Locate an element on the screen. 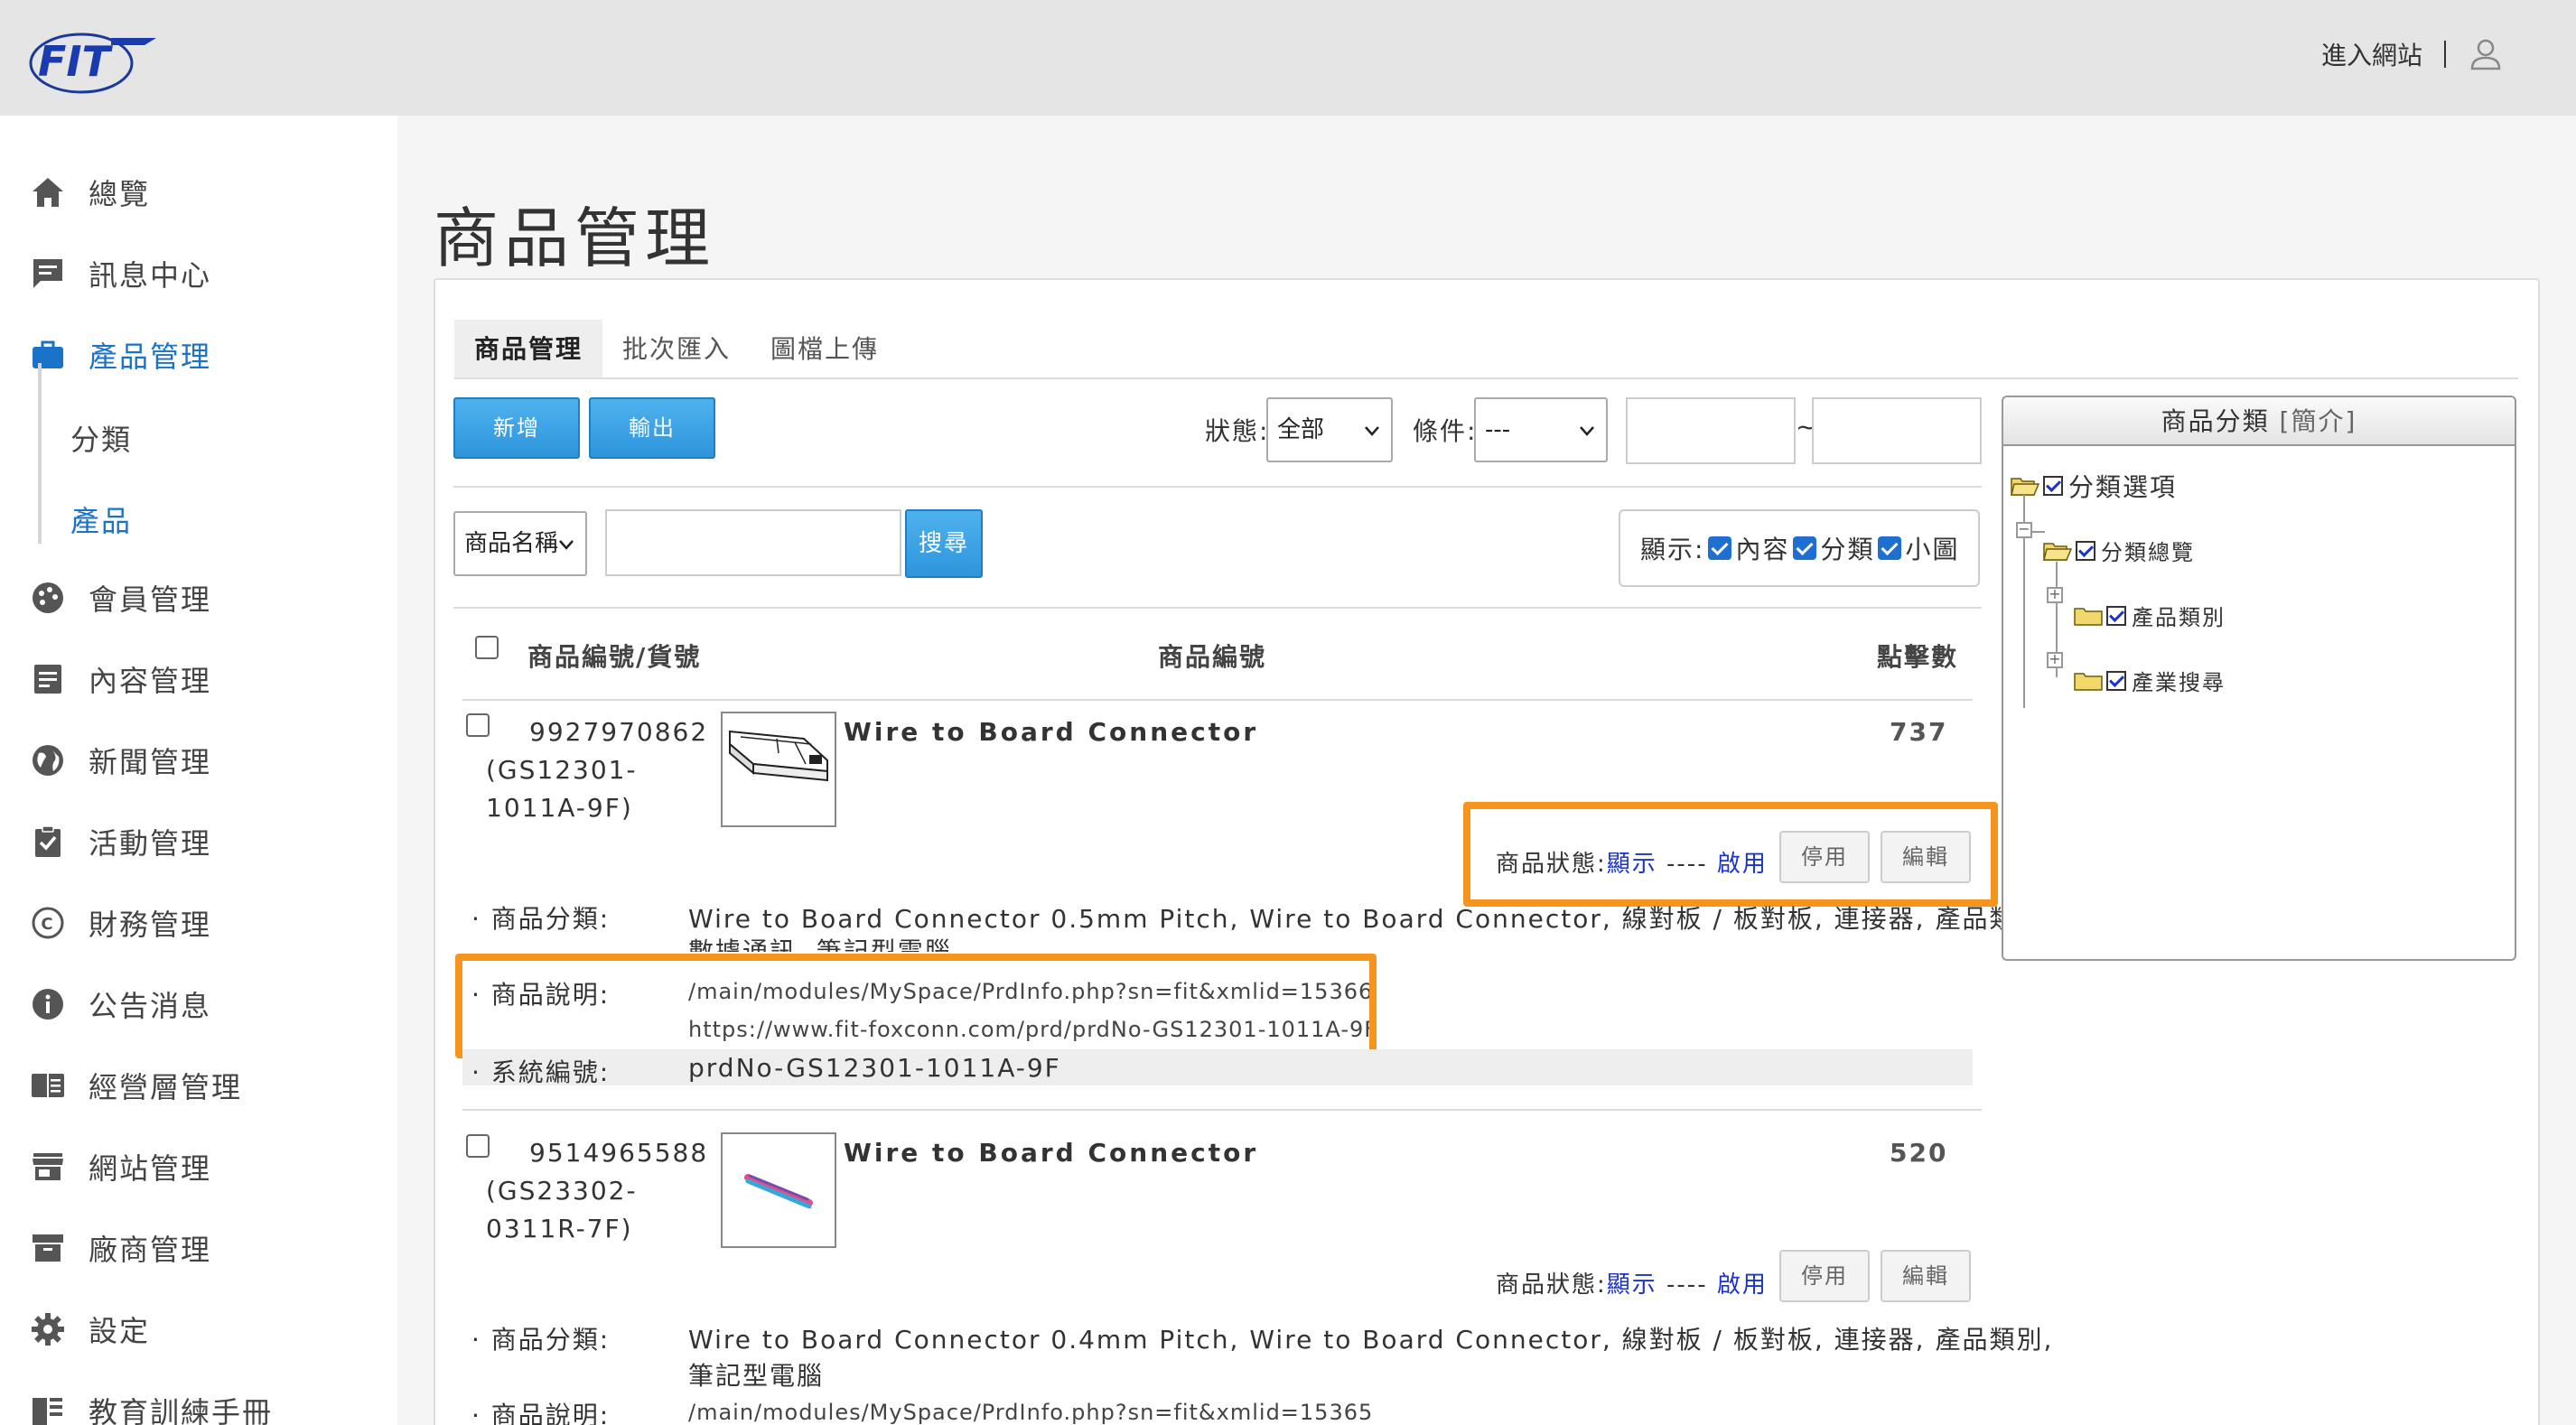  page-title: 商品管理 is located at coordinates (575, 238).